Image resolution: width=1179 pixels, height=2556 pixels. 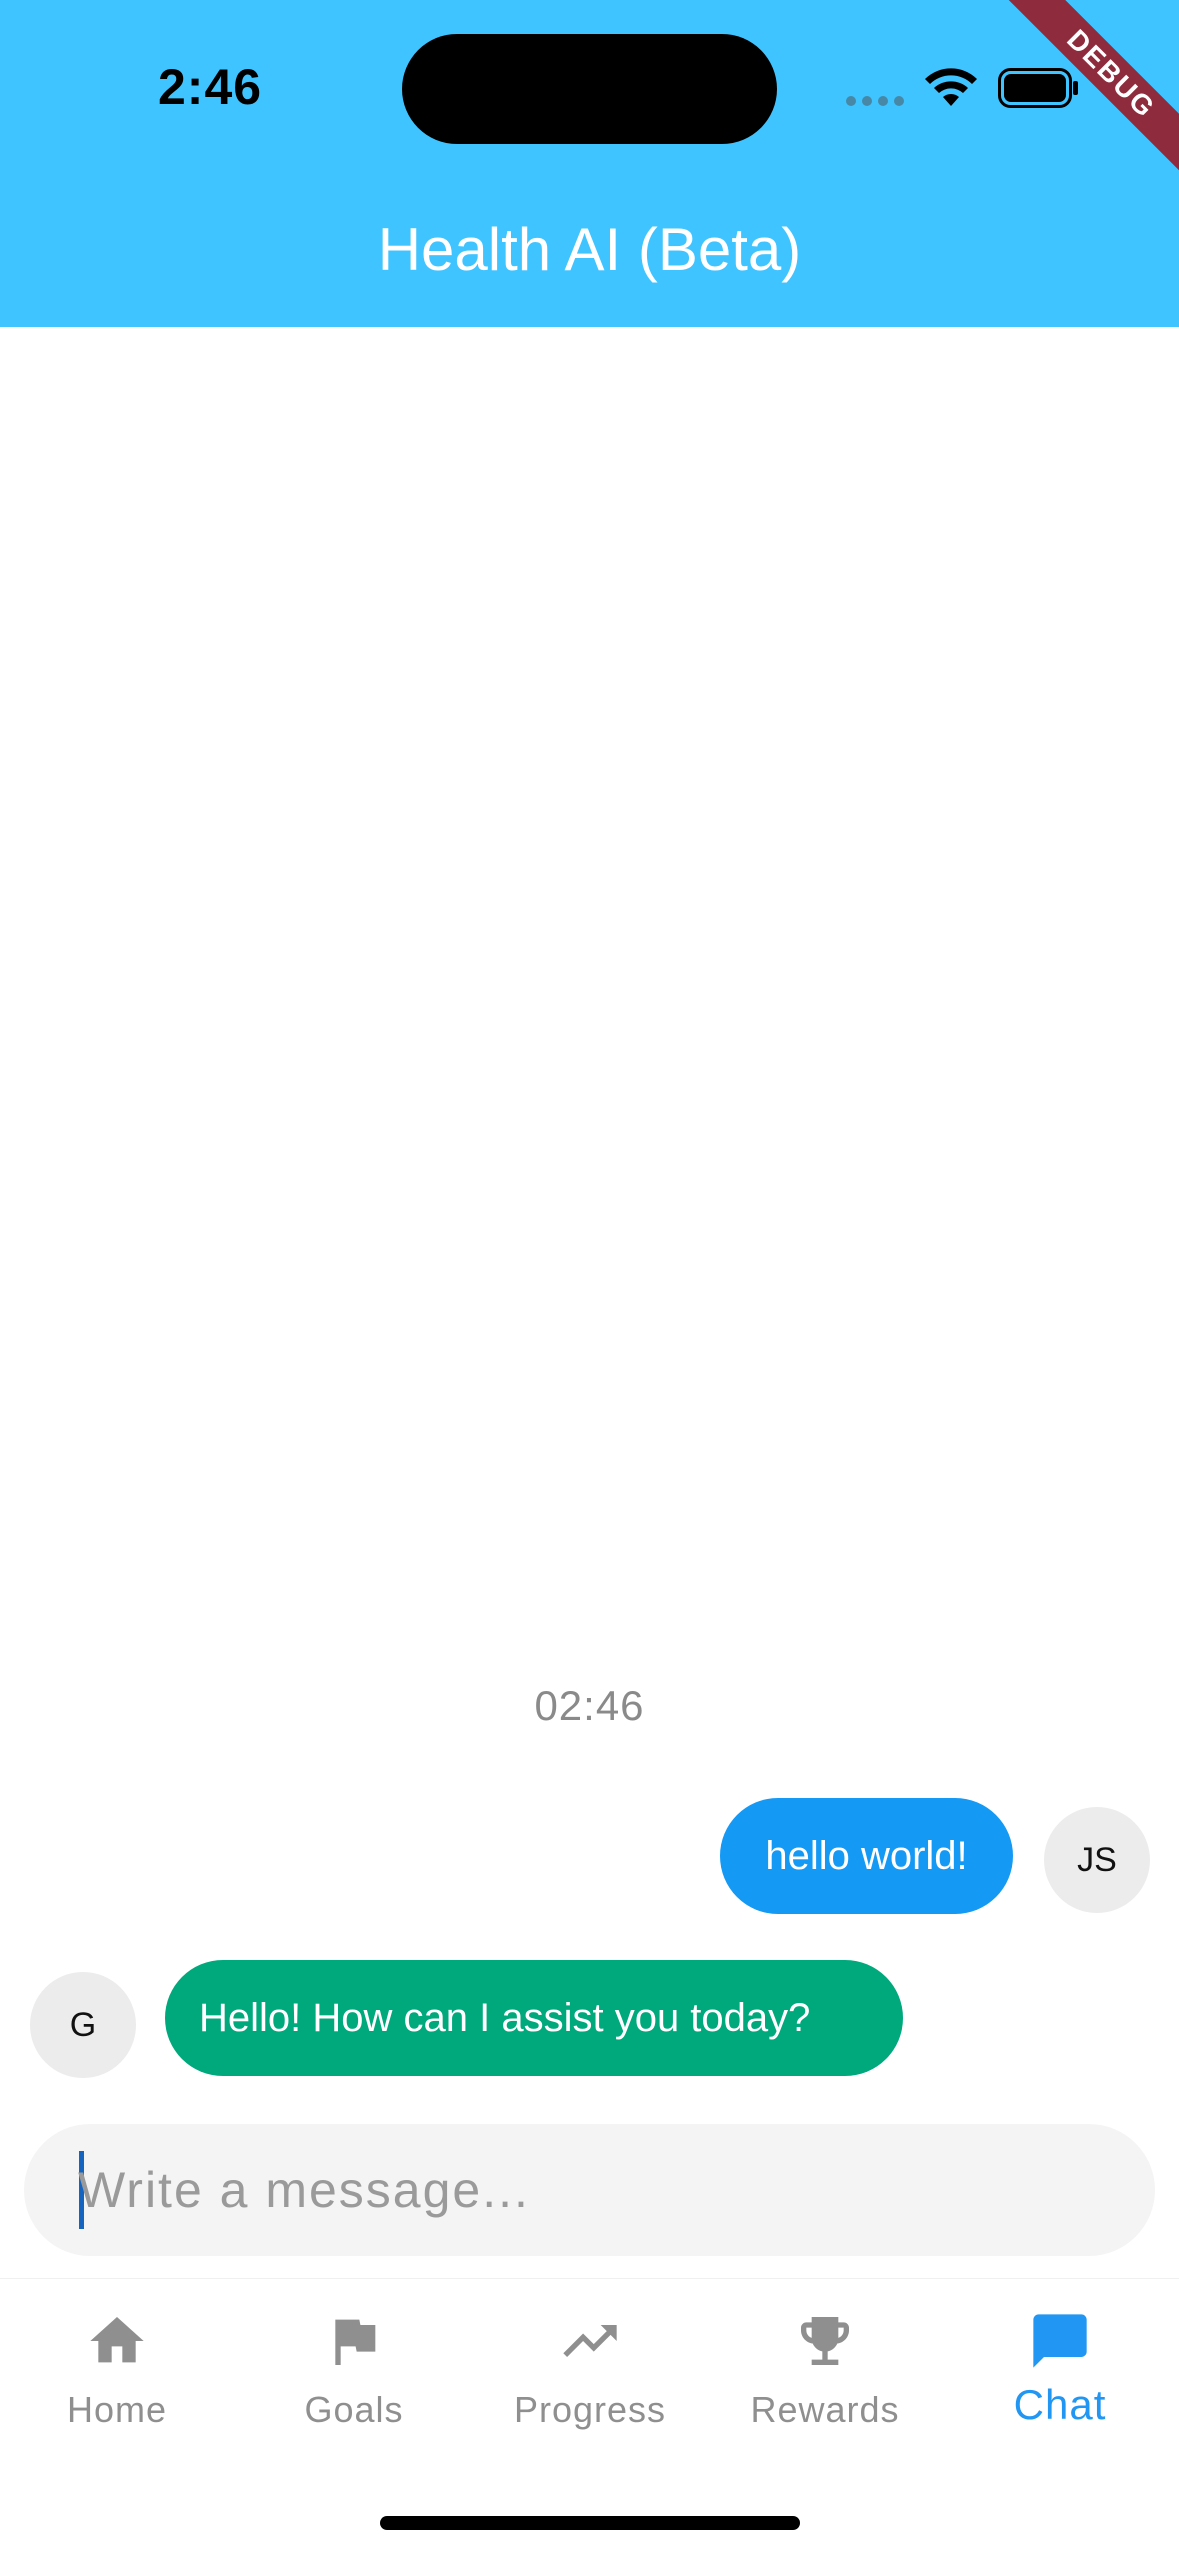 What do you see at coordinates (117, 2340) in the screenshot?
I see `home-icon` at bounding box center [117, 2340].